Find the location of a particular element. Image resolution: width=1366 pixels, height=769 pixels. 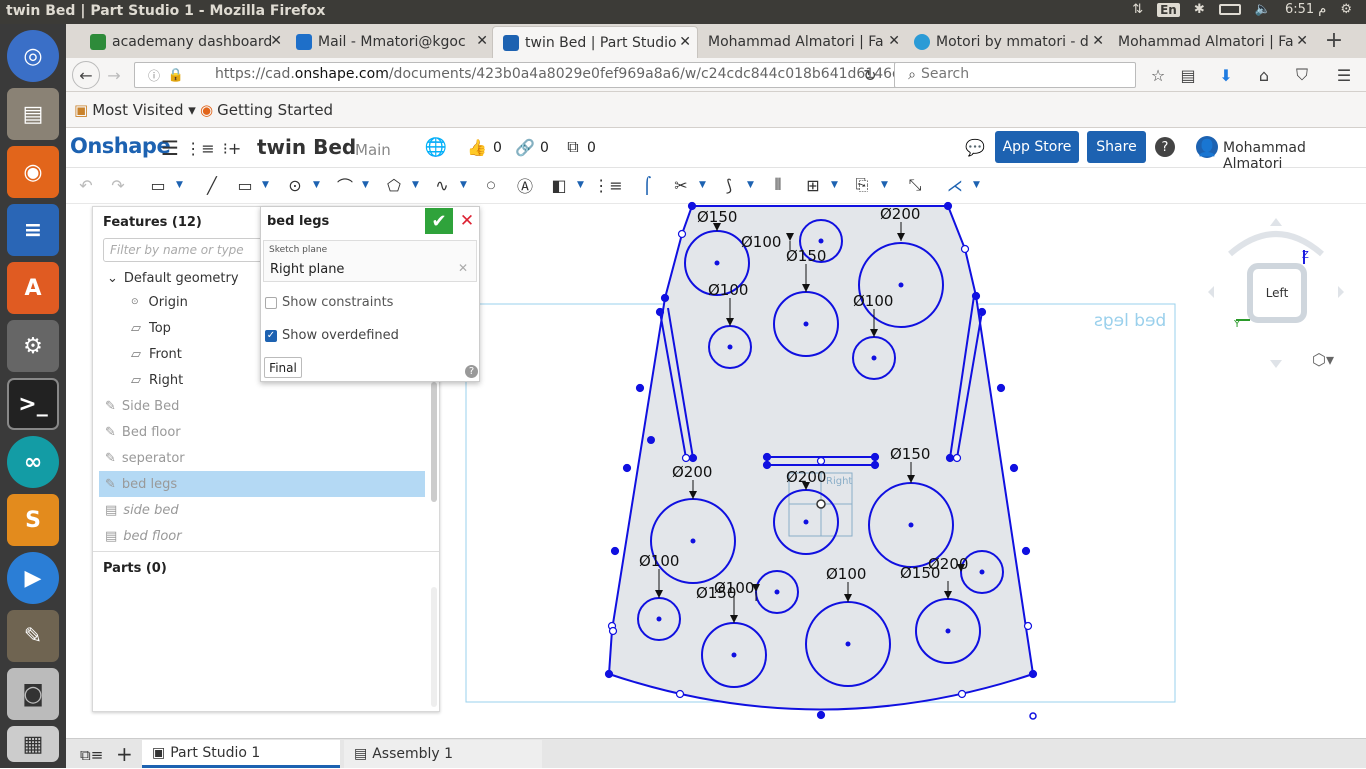

feature-side-bed: ✎ Side Bed is located at coordinates (270, 406).